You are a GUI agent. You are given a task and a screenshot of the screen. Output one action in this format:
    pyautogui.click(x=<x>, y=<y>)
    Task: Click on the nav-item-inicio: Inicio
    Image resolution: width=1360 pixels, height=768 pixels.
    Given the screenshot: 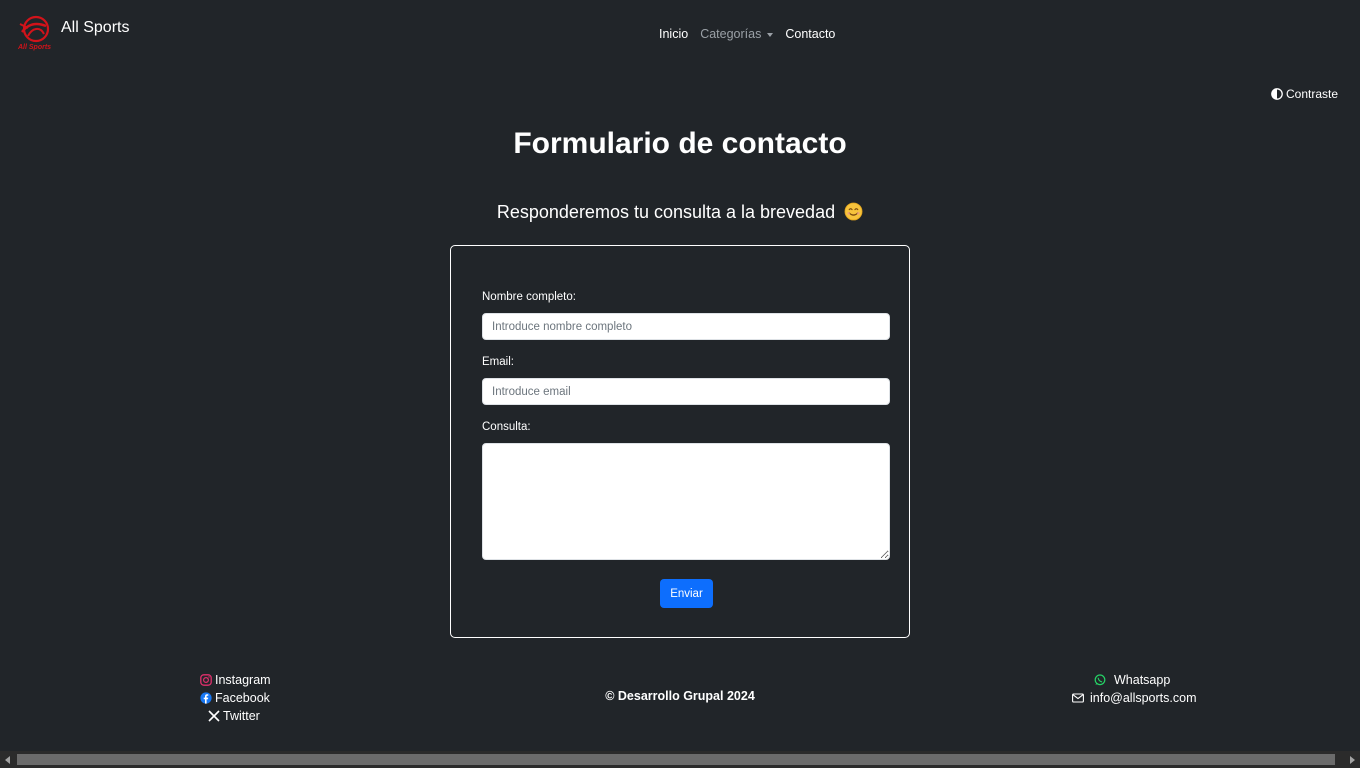 What is the action you would take?
    pyautogui.click(x=673, y=34)
    